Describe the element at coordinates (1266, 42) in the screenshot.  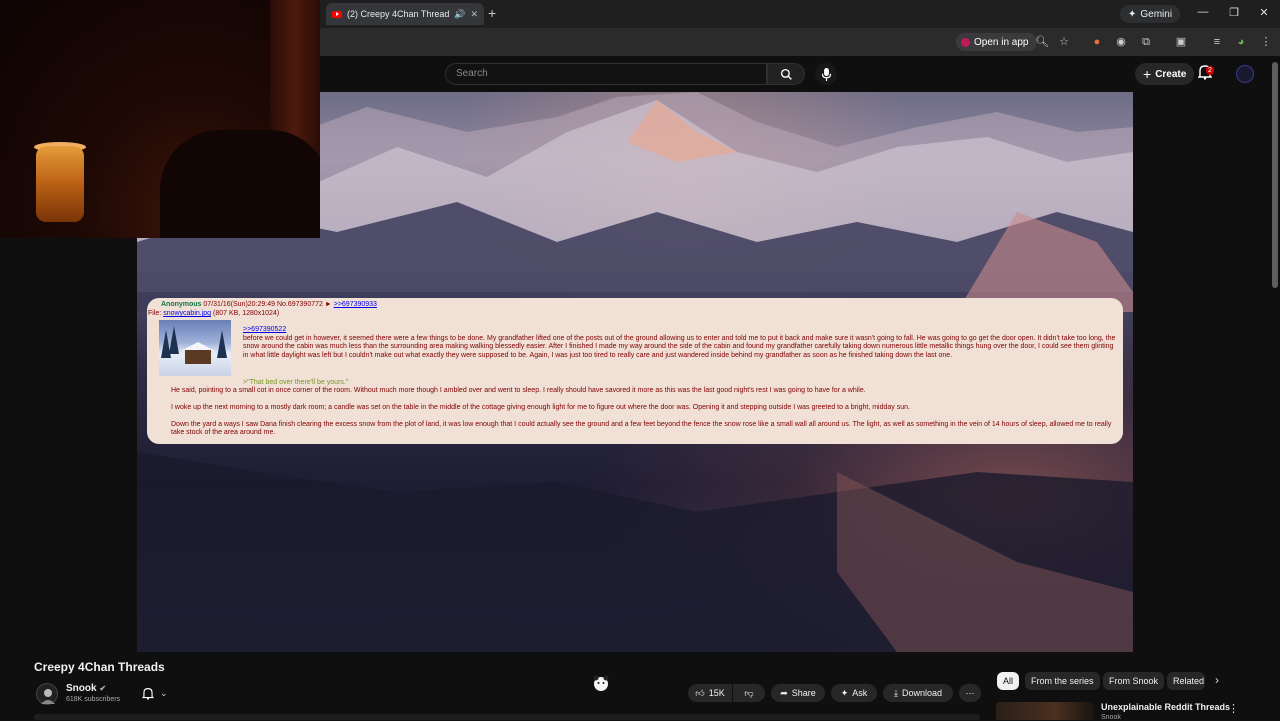
I see `menu-icon: ⋮` at that location.